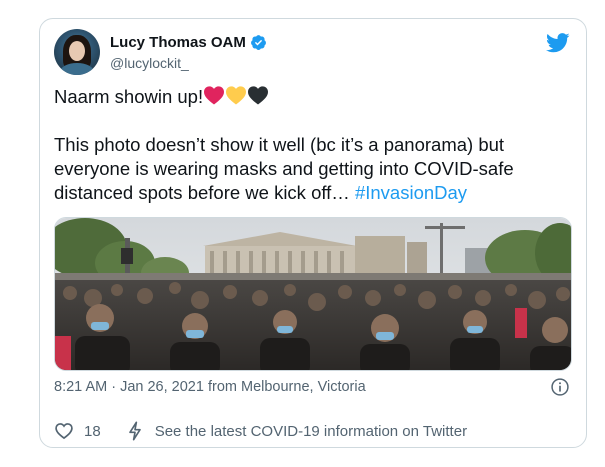 The width and height of the screenshot is (605, 467). I want to click on heart-outline-icon, so click(64, 431).